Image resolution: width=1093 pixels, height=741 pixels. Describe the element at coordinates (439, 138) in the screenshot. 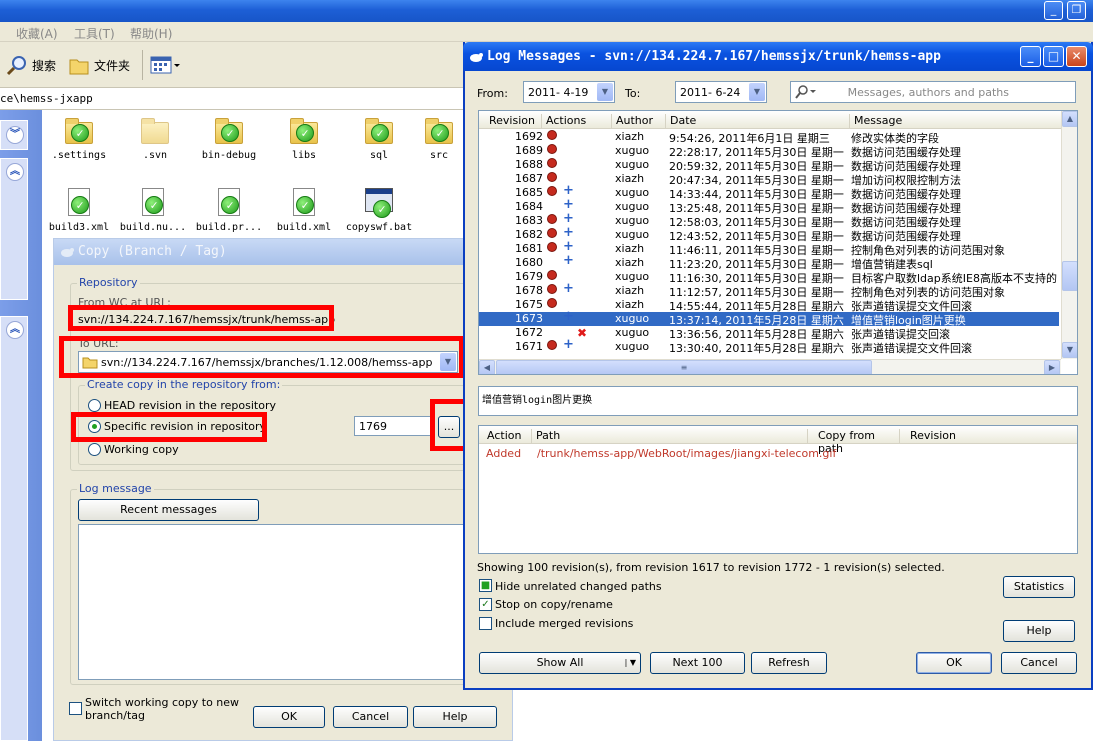

I see `file-item: ✓ src` at that location.